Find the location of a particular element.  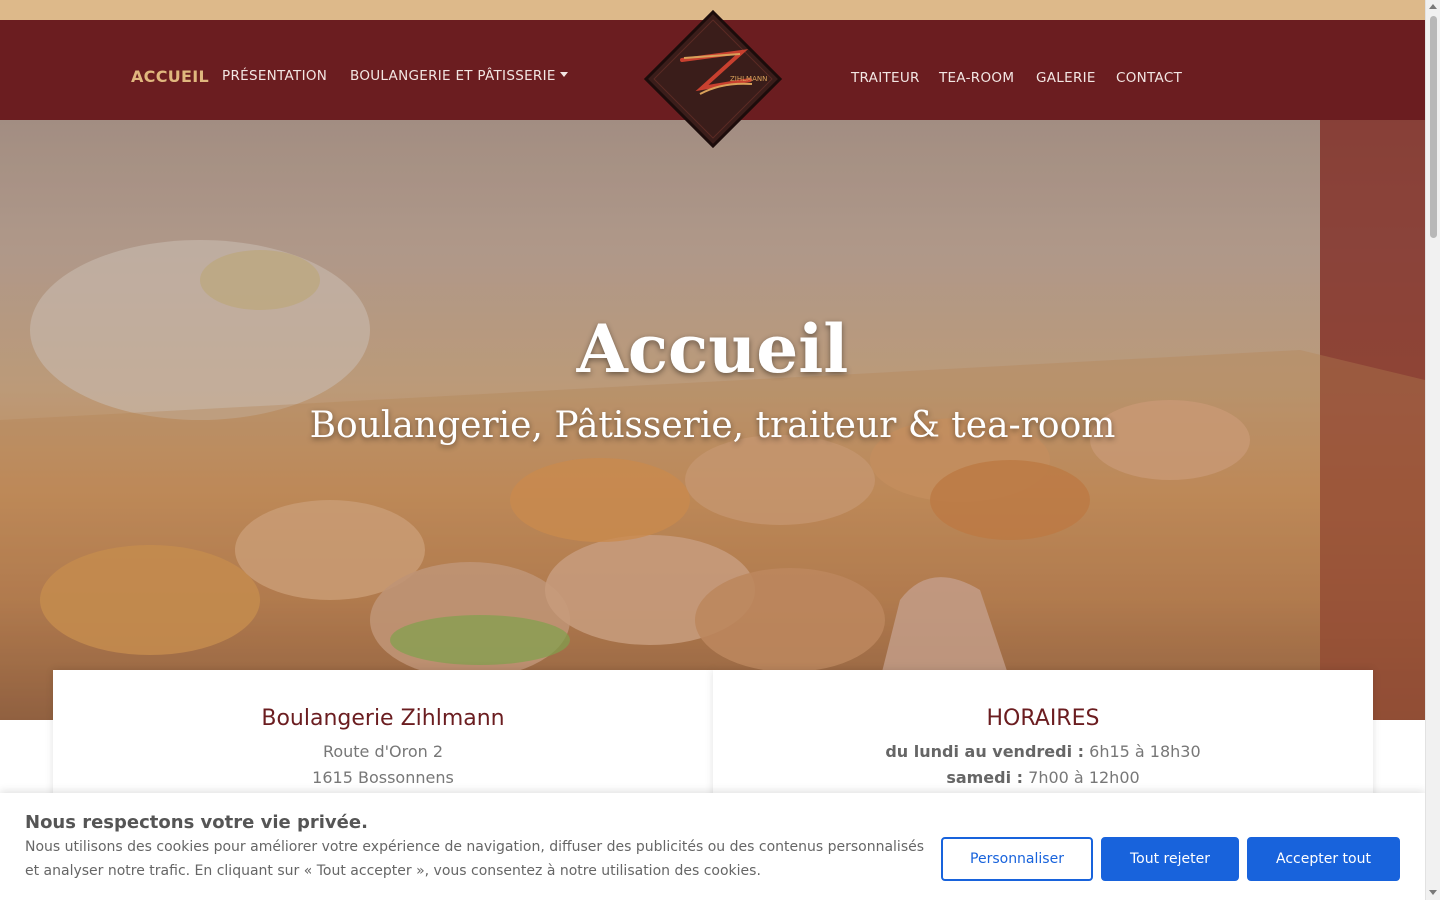

nav-link-presentation: PRÉSENTATION is located at coordinates (274, 76).